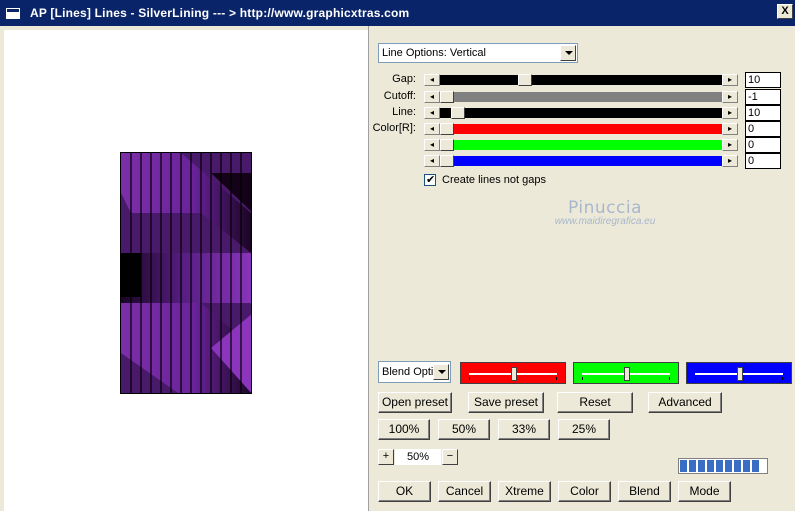 The height and width of the screenshot is (511, 795). Describe the element at coordinates (447, 129) in the screenshot. I see `color-r-thumb` at that location.